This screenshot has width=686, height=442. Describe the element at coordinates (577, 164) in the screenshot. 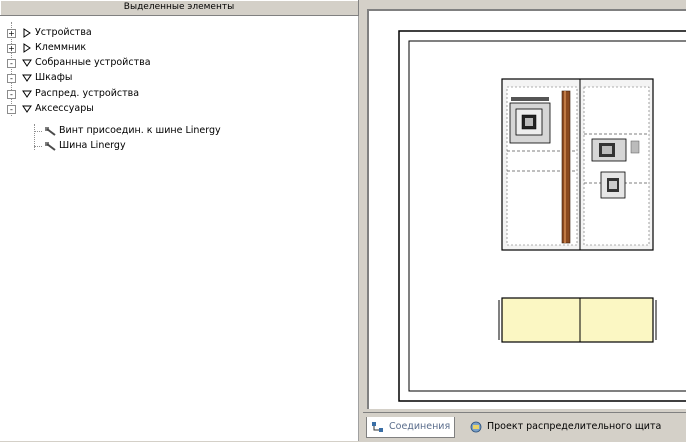

I see `cabinet-front-view` at that location.